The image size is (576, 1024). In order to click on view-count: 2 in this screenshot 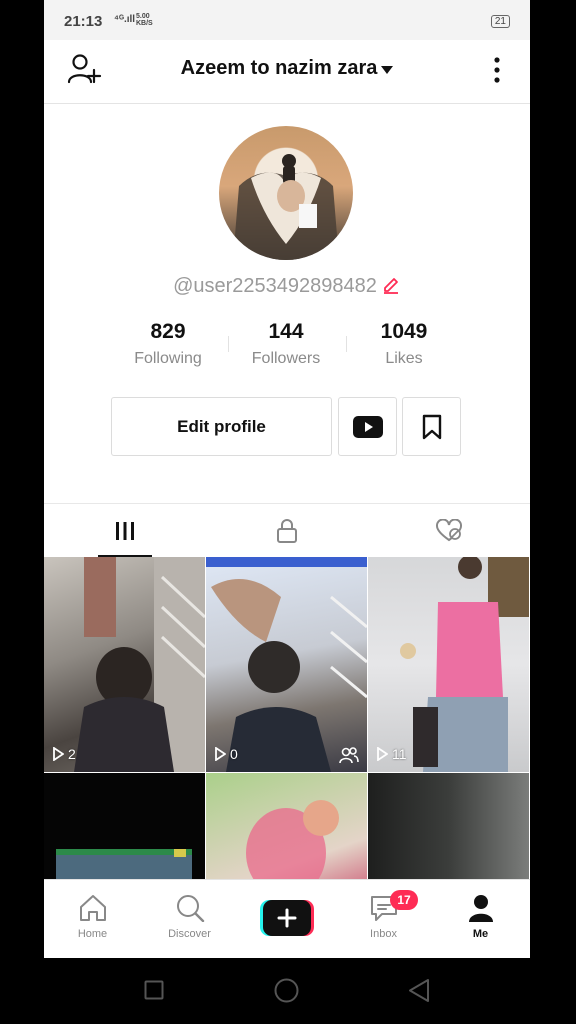, I will do `click(64, 754)`.